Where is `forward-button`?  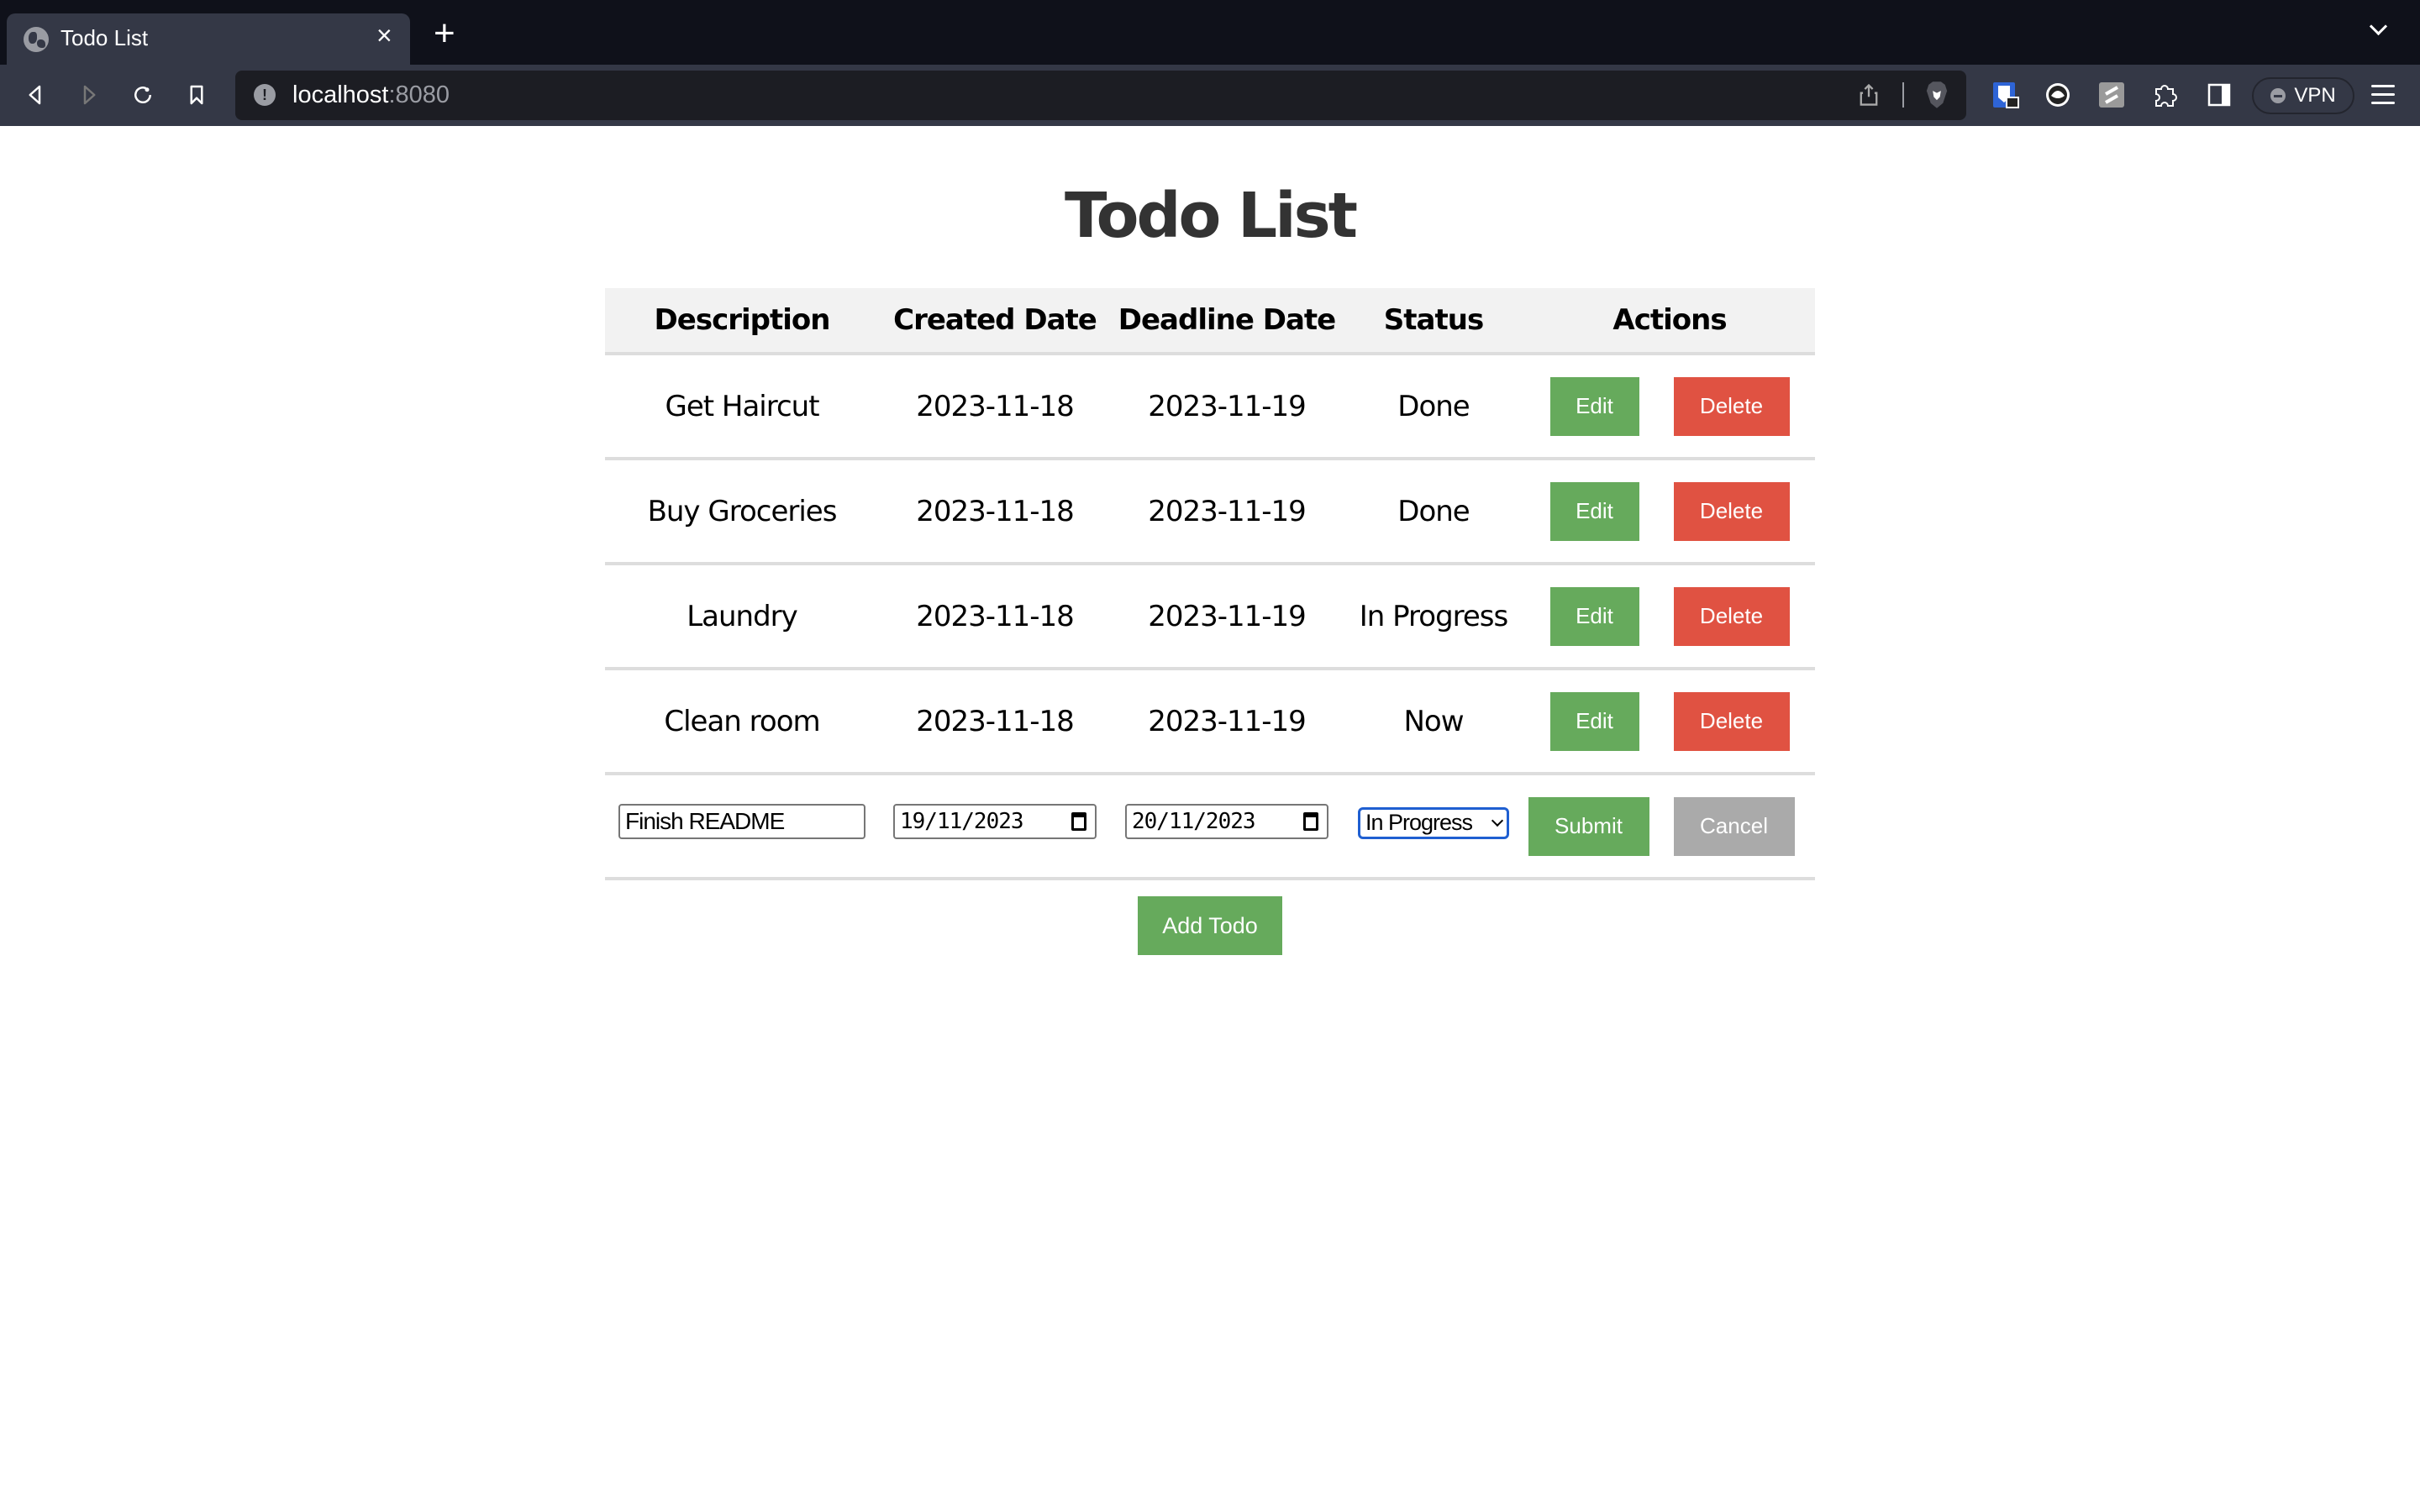
forward-button is located at coordinates (90, 94).